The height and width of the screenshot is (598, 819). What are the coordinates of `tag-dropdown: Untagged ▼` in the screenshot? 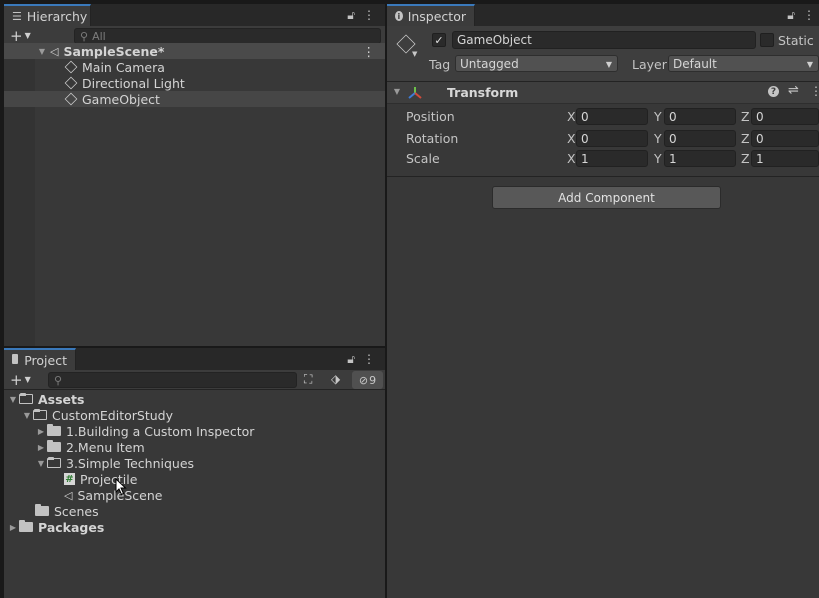 It's located at (536, 63).